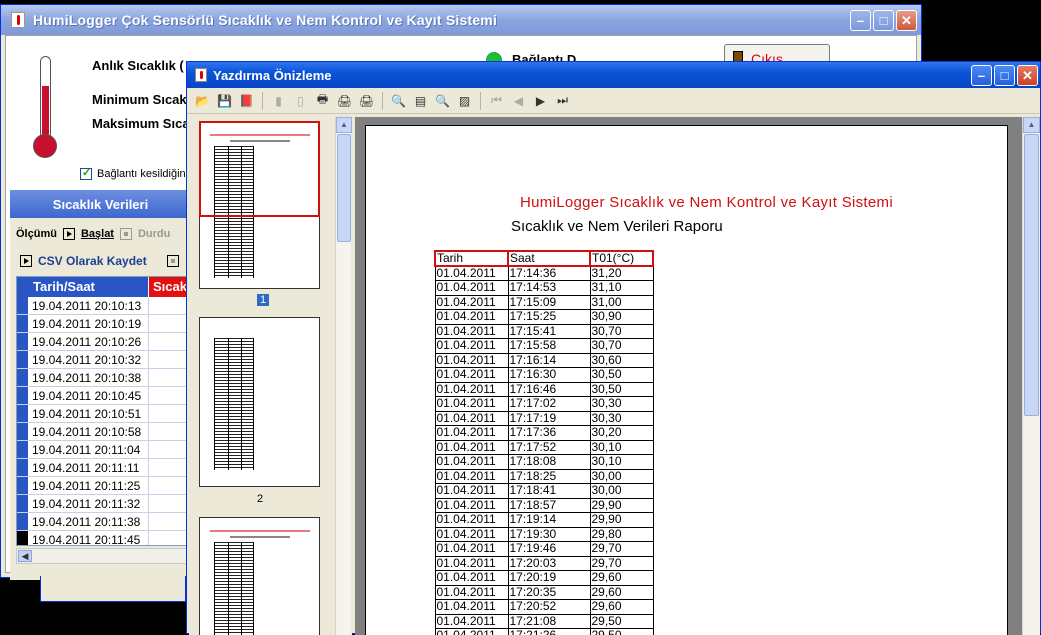 Image resolution: width=1041 pixels, height=635 pixels. Describe the element at coordinates (103, 504) in the screenshot. I see `table-row: 19.04.2011 20:11:32` at that location.